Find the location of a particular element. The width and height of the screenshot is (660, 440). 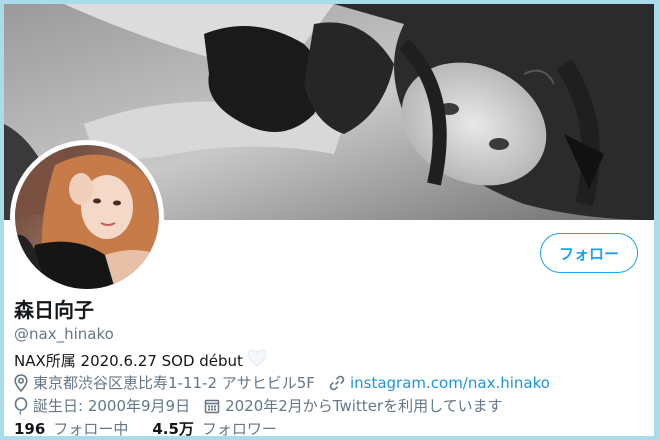

link-icon is located at coordinates (337, 382).